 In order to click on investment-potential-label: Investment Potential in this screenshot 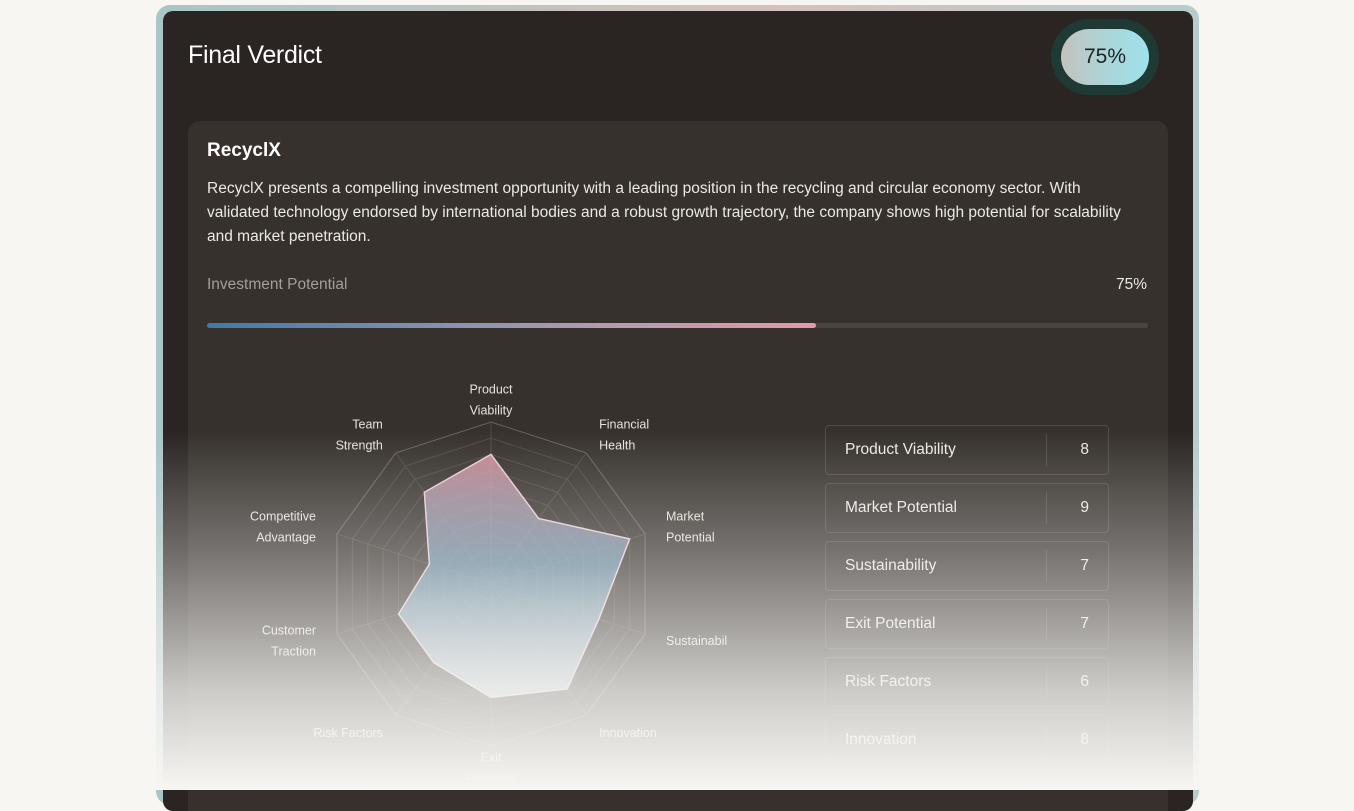, I will do `click(277, 284)`.